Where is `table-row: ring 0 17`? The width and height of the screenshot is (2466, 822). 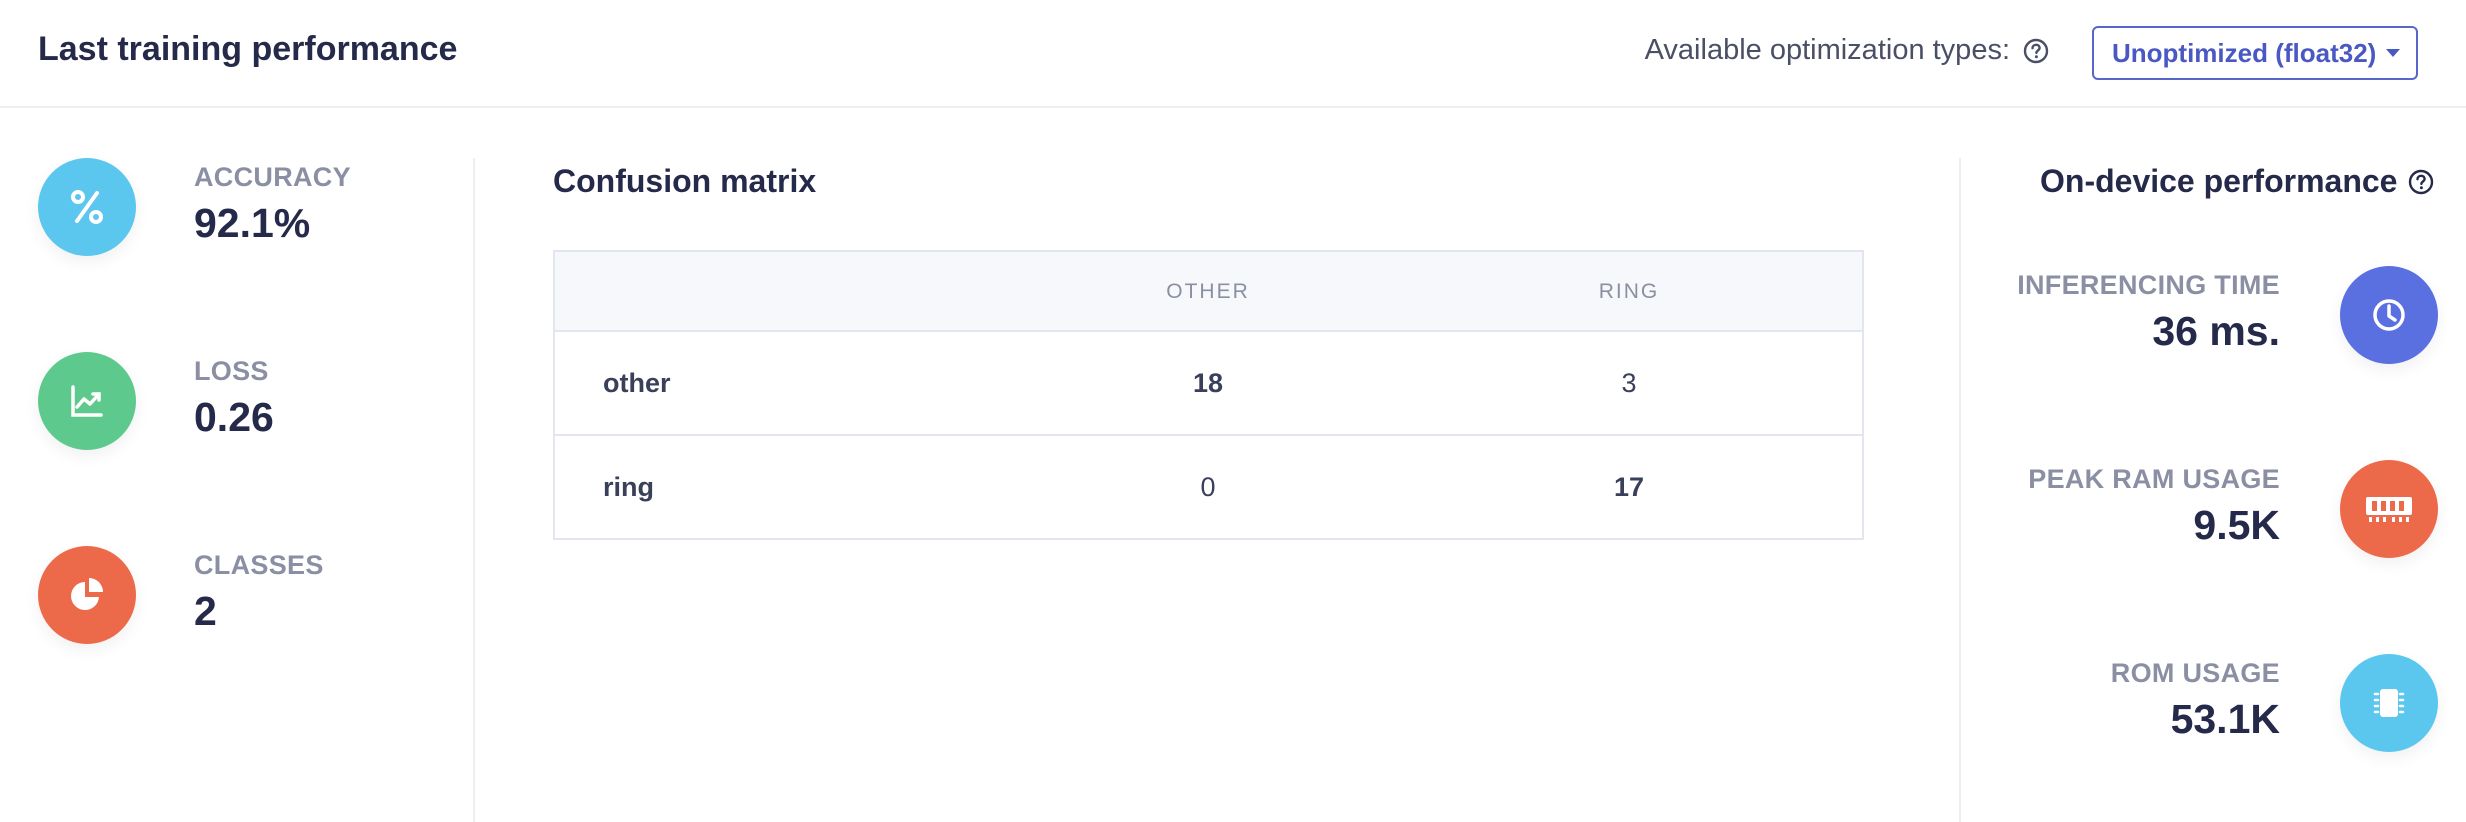
table-row: ring 0 17 is located at coordinates (1208, 488).